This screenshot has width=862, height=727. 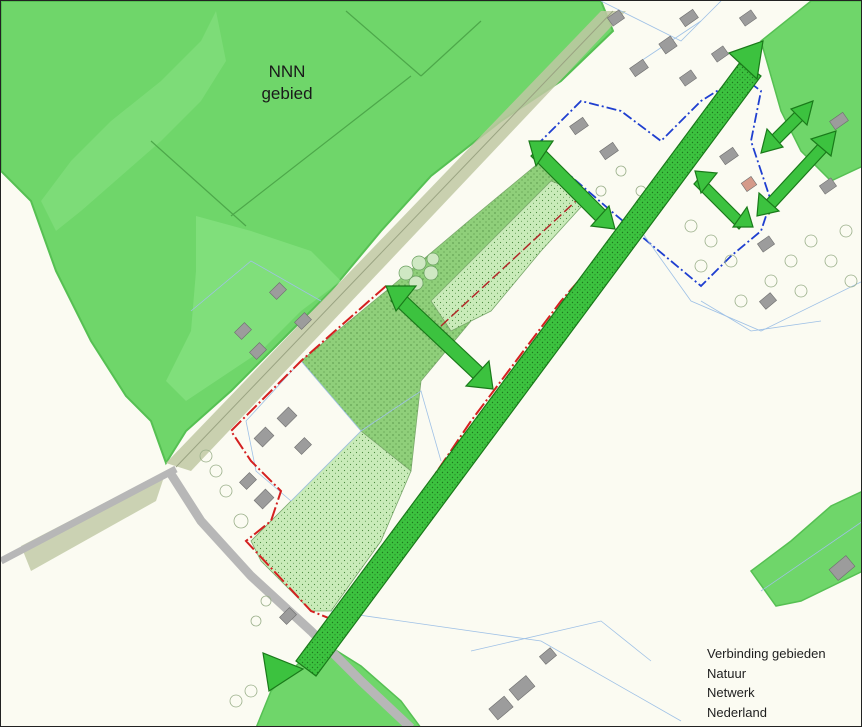 I want to click on legend-line-4: Nederland, so click(x=737, y=712).